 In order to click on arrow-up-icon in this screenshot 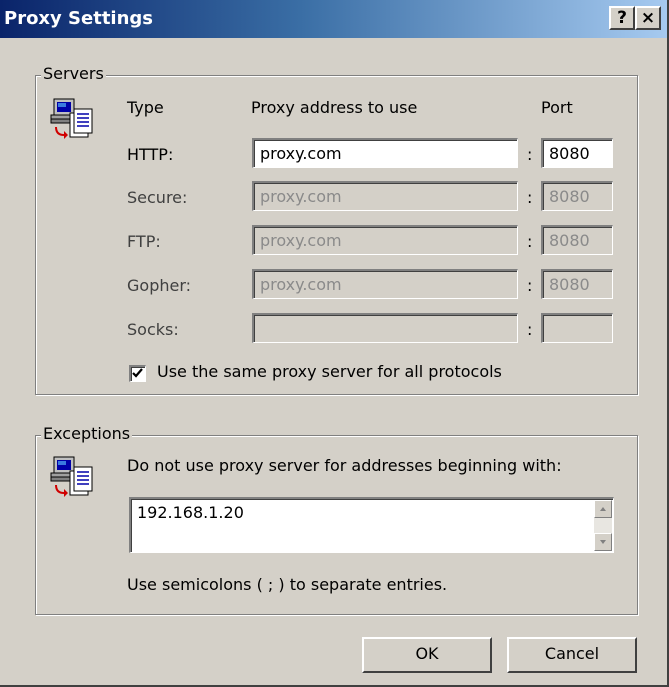, I will do `click(603, 509)`.